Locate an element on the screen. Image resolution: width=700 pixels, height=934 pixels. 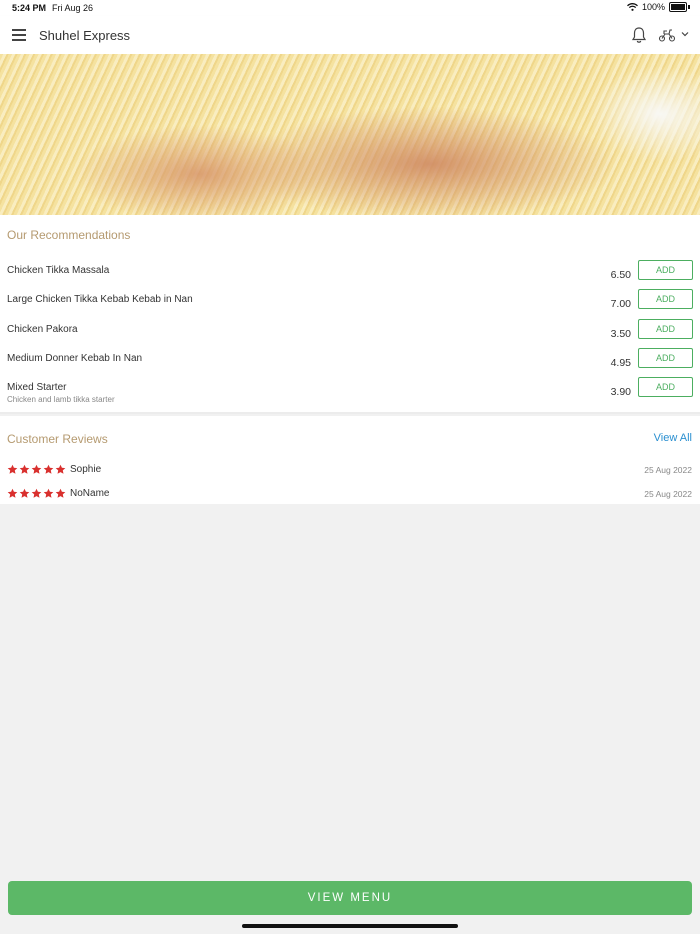
status-right: 100% is located at coordinates (658, 7).